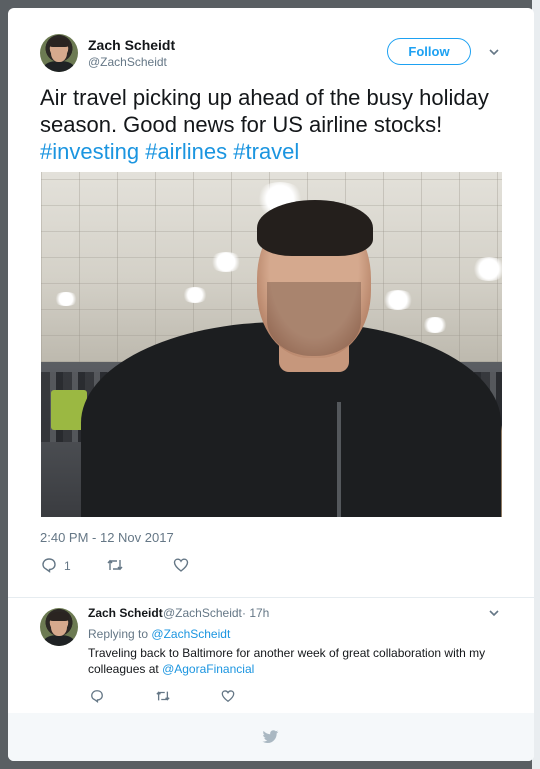 The width and height of the screenshot is (540, 769). Describe the element at coordinates (494, 613) in the screenshot. I see `reply-chevron-down-icon` at that location.